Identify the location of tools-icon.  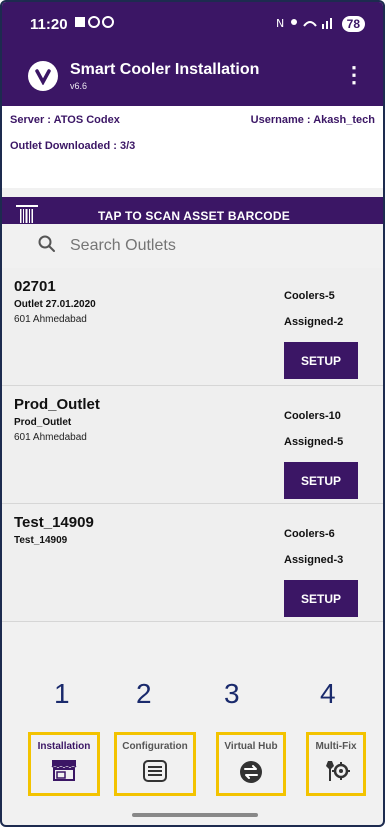
(336, 773).